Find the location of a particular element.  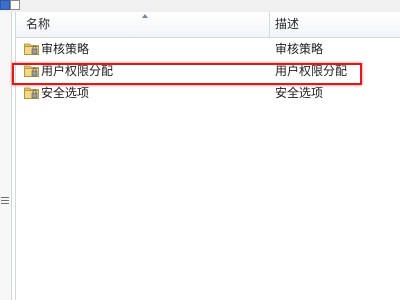

column-header-name: 名称 is located at coordinates (38, 24).